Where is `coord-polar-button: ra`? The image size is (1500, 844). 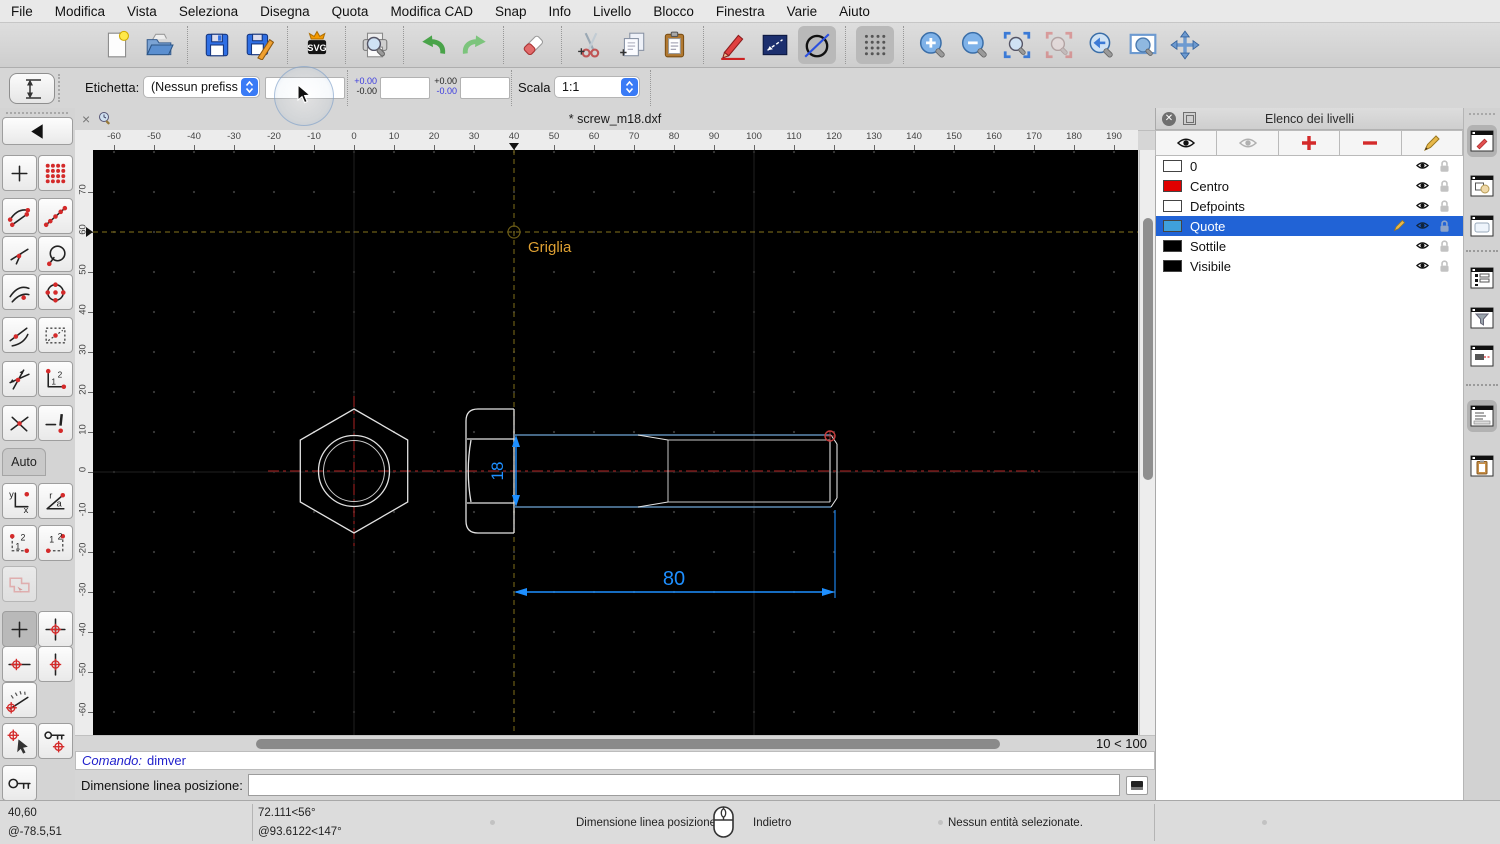
coord-polar-button: ra is located at coordinates (55, 501).